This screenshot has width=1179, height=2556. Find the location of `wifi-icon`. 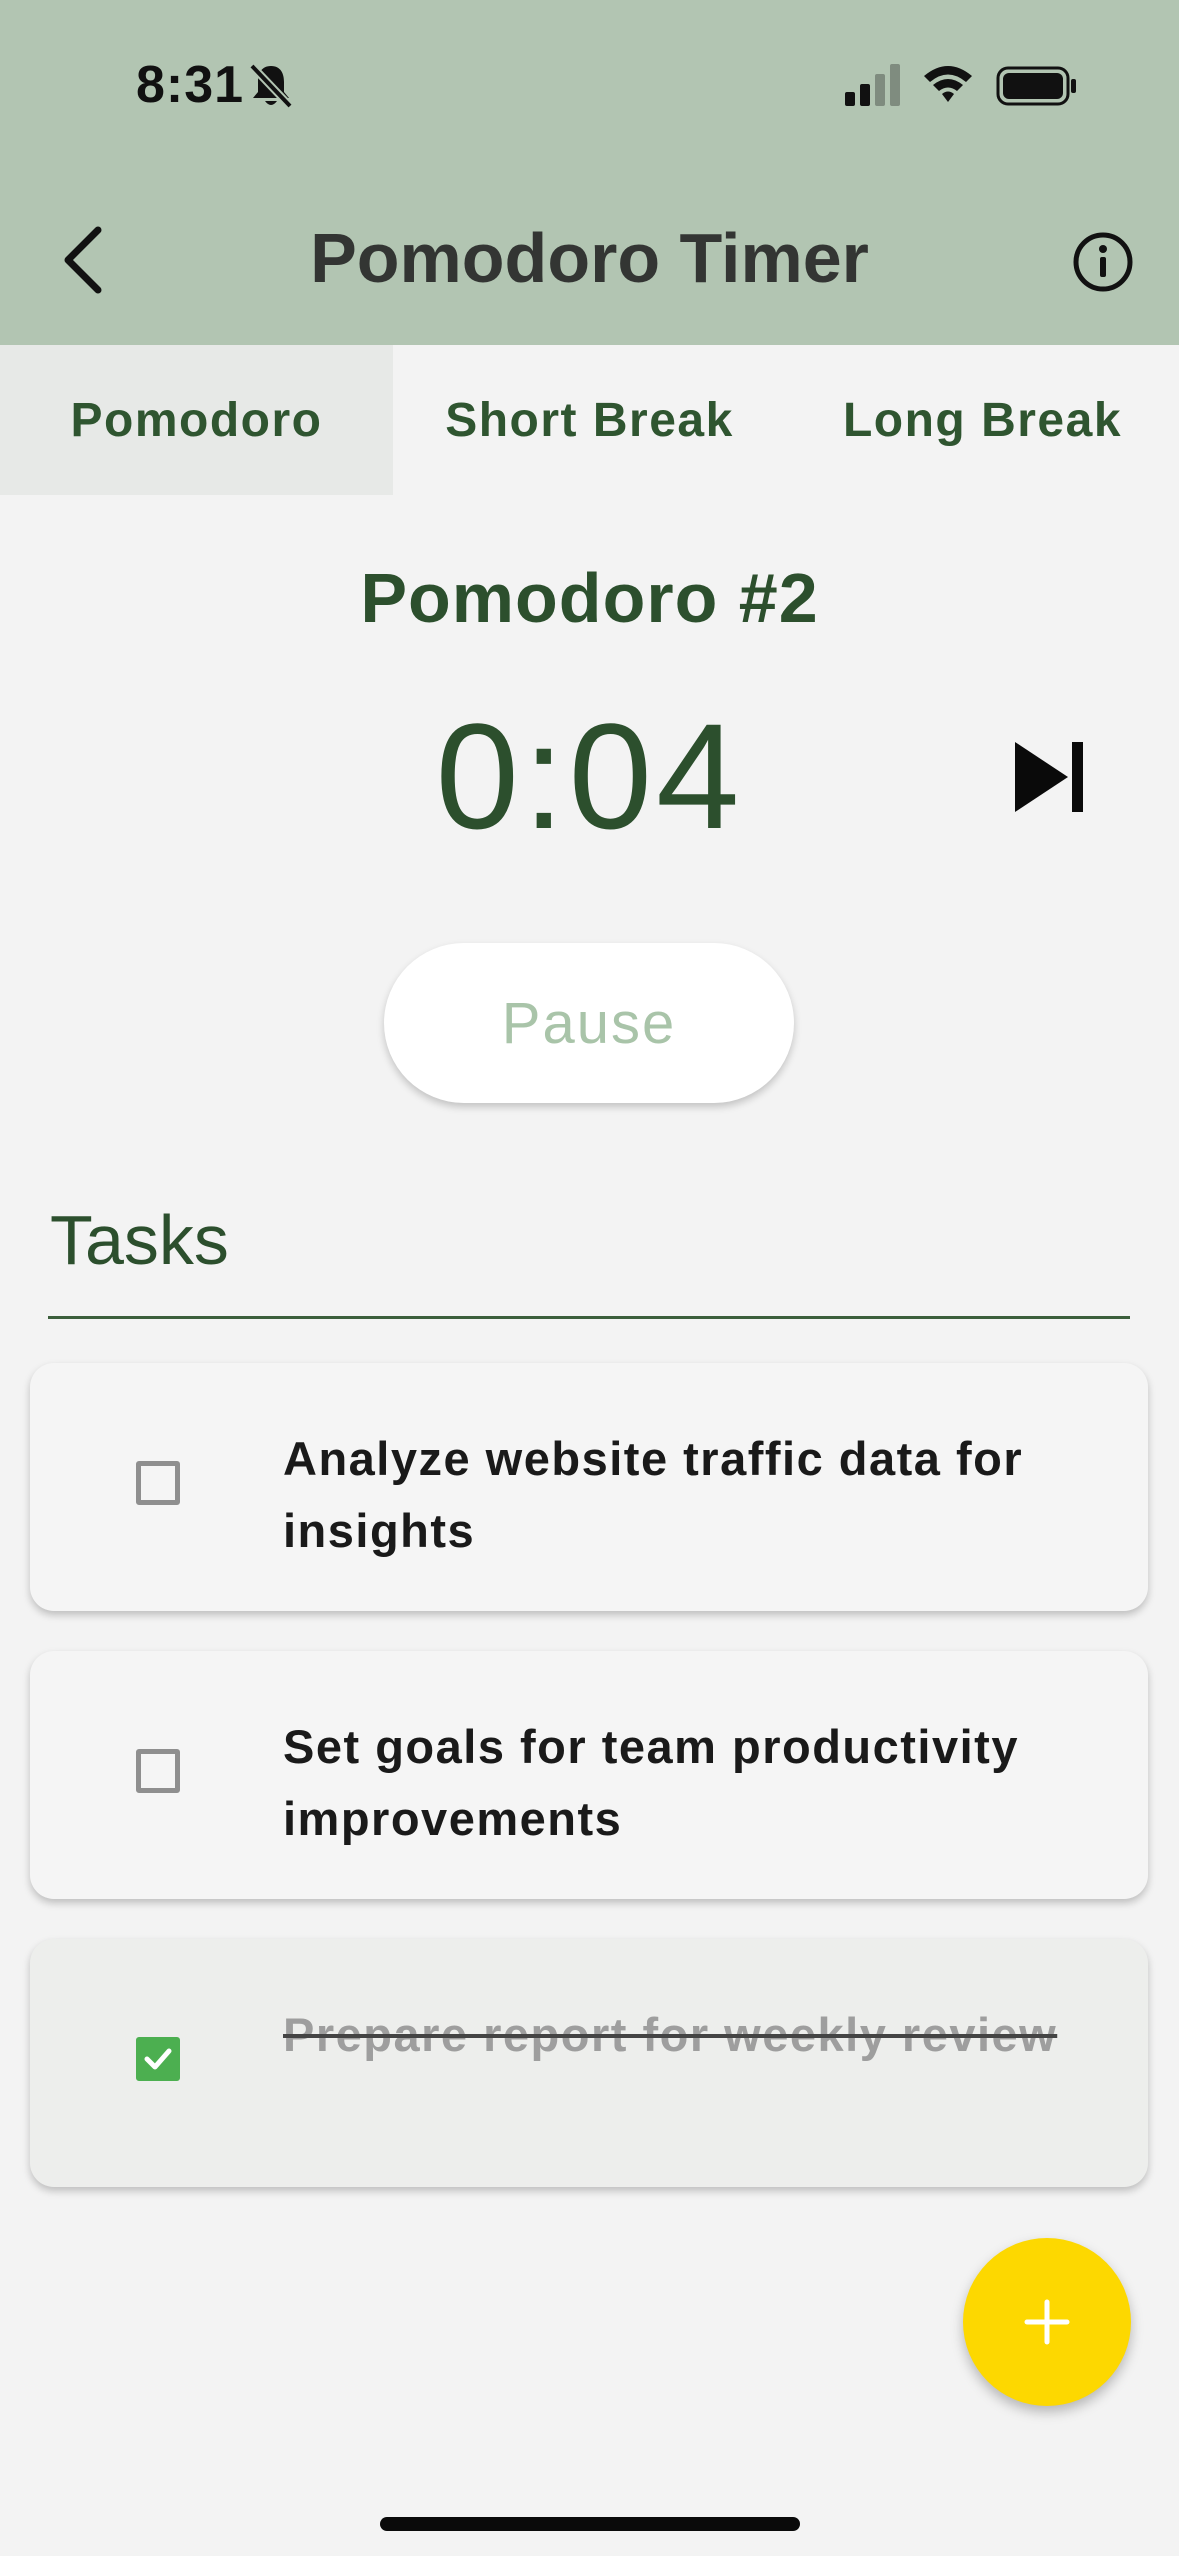

wifi-icon is located at coordinates (948, 84).